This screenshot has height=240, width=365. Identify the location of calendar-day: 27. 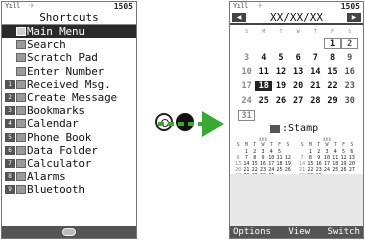
(298, 101).